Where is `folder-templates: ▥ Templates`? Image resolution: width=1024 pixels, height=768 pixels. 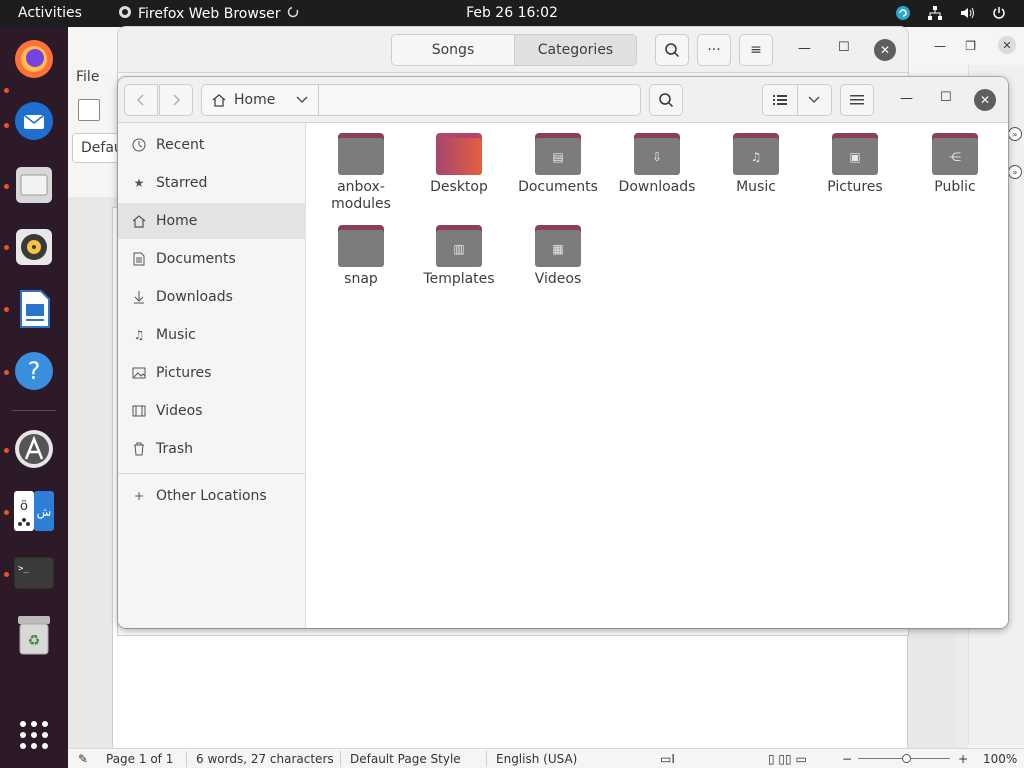
folder-templates: ▥ Templates is located at coordinates (459, 256).